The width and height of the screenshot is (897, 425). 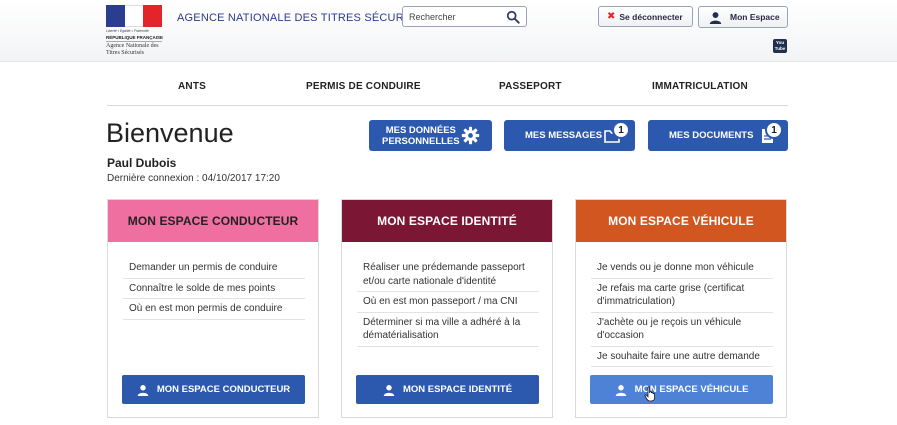 I want to click on republic-motto: Liberté • Égalité • Fraternité, so click(x=127, y=31).